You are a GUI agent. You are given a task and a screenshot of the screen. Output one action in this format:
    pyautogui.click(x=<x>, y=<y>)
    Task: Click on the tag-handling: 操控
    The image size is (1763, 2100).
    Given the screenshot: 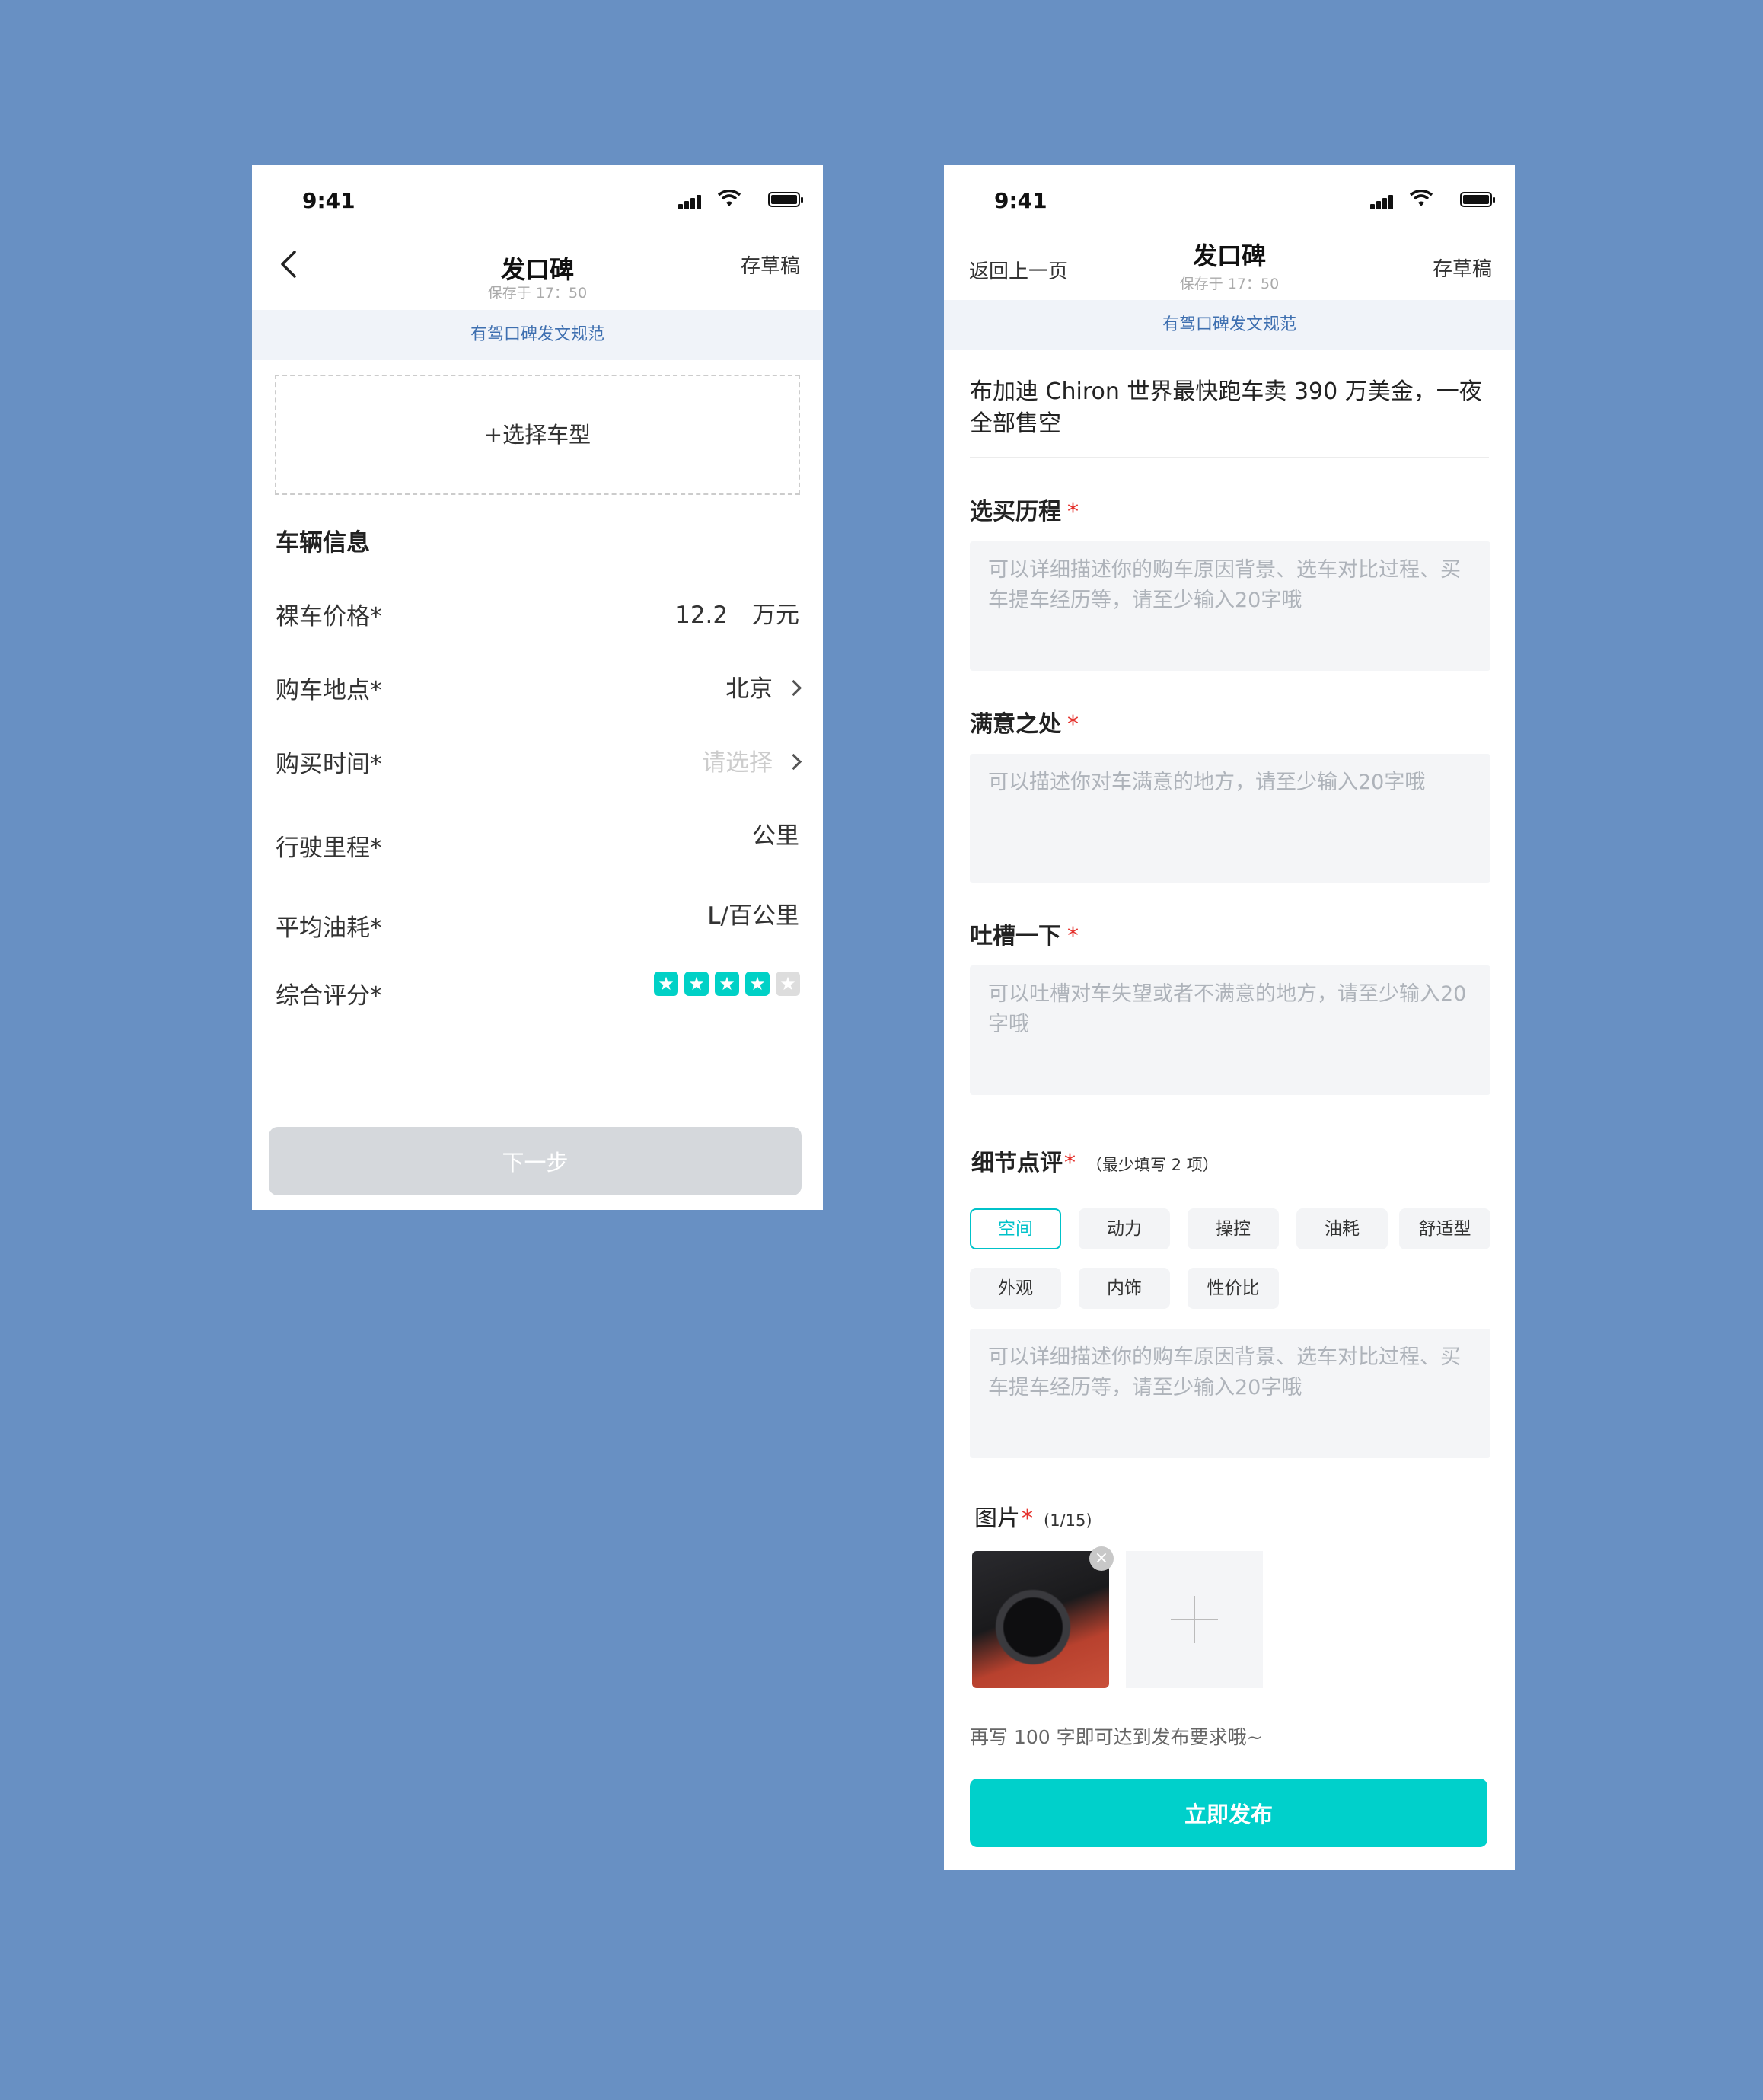 What is the action you would take?
    pyautogui.click(x=1233, y=1228)
    